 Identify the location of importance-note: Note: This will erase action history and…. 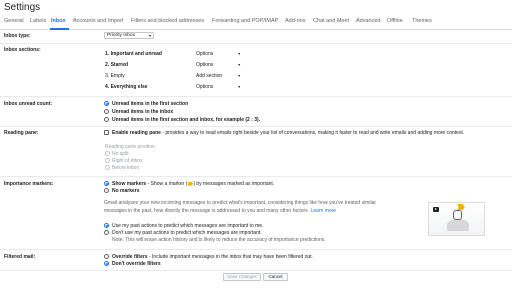
(219, 240).